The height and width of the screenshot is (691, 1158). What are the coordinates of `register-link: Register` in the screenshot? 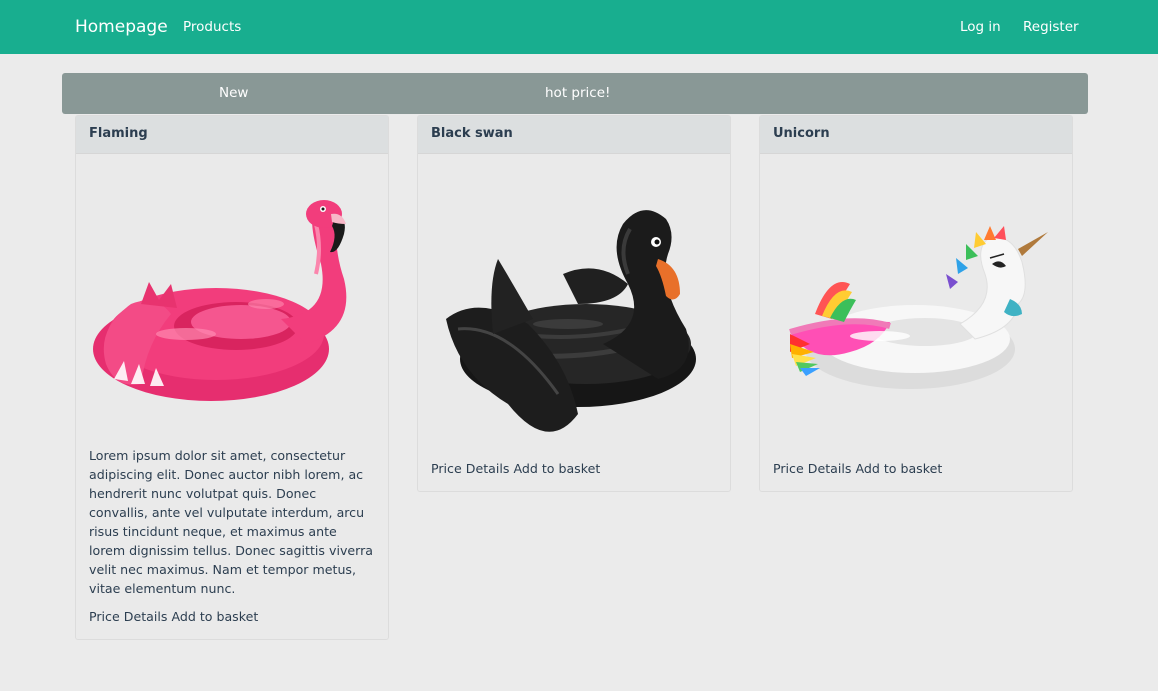 It's located at (1051, 27).